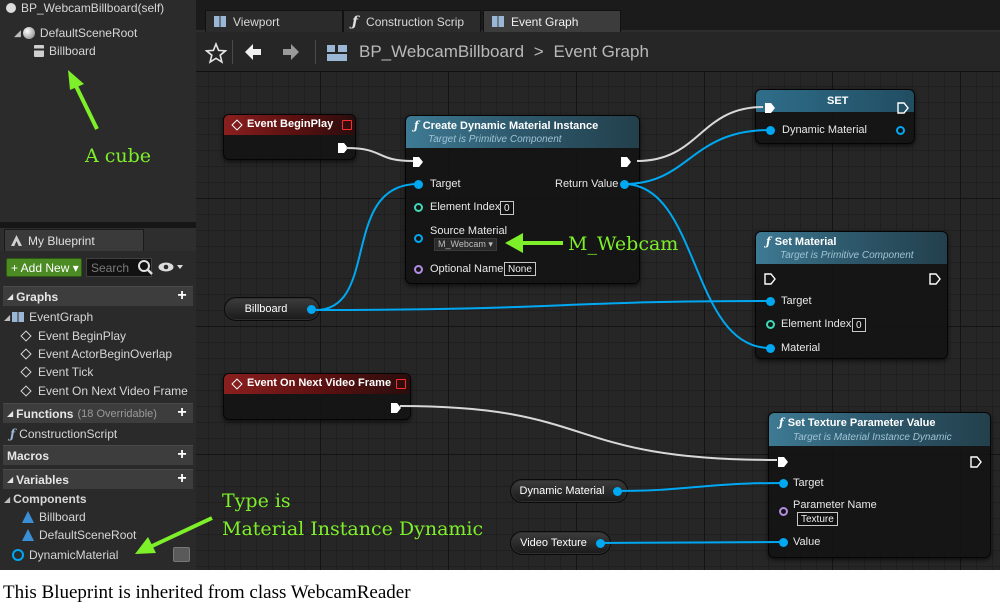 The height and width of the screenshot is (609, 1000). I want to click on panel-divider, so click(98, 225).